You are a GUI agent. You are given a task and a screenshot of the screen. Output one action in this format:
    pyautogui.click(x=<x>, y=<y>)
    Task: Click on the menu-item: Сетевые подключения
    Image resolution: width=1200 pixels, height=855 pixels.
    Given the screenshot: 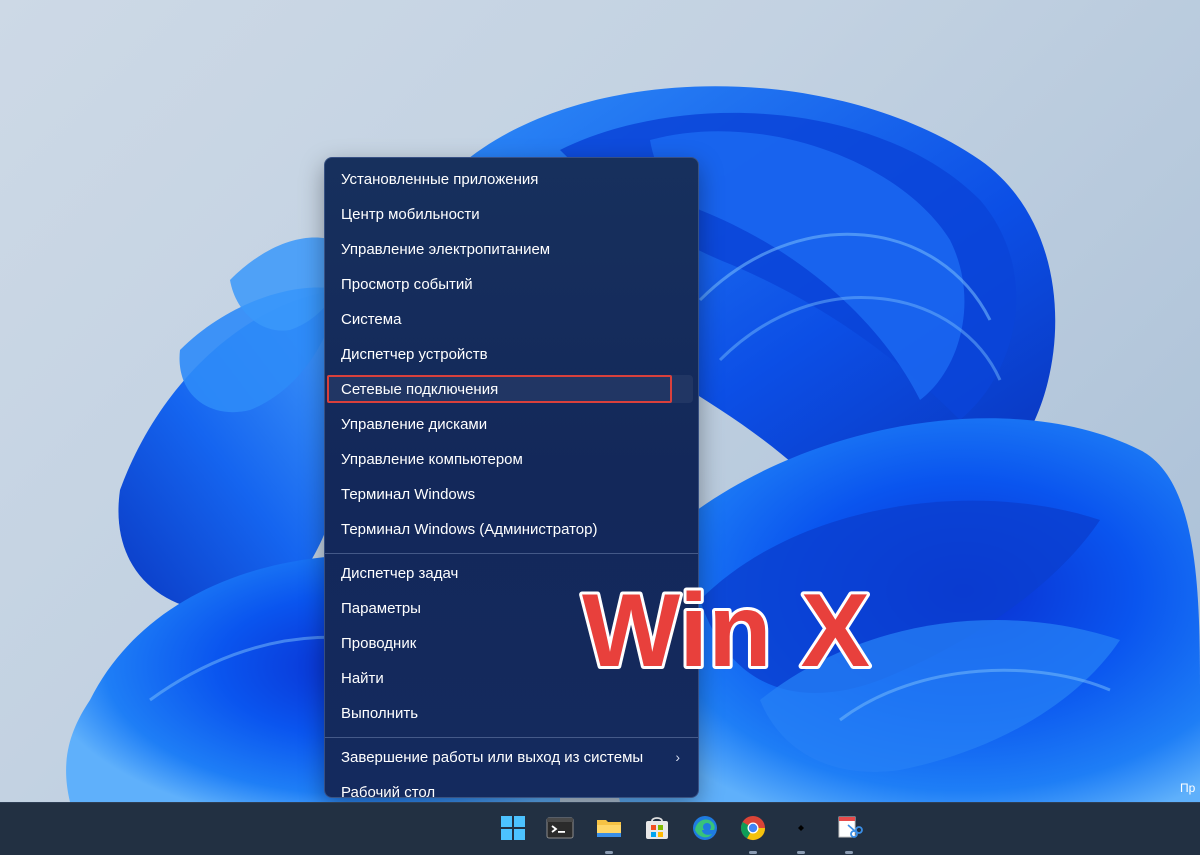 What is the action you would take?
    pyautogui.click(x=511, y=389)
    